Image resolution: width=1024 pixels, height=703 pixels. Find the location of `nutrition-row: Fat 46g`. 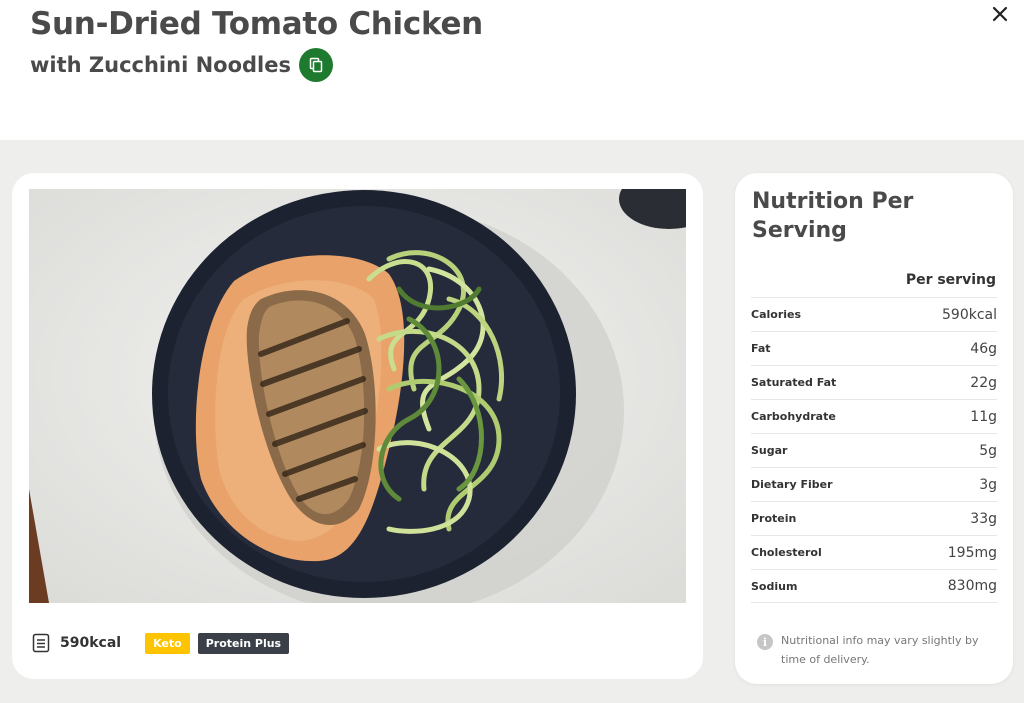

nutrition-row: Fat 46g is located at coordinates (874, 348).